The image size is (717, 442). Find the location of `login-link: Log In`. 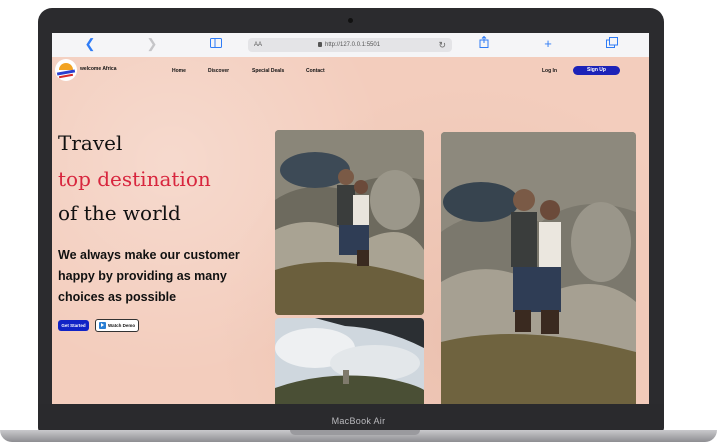

login-link: Log In is located at coordinates (549, 71).